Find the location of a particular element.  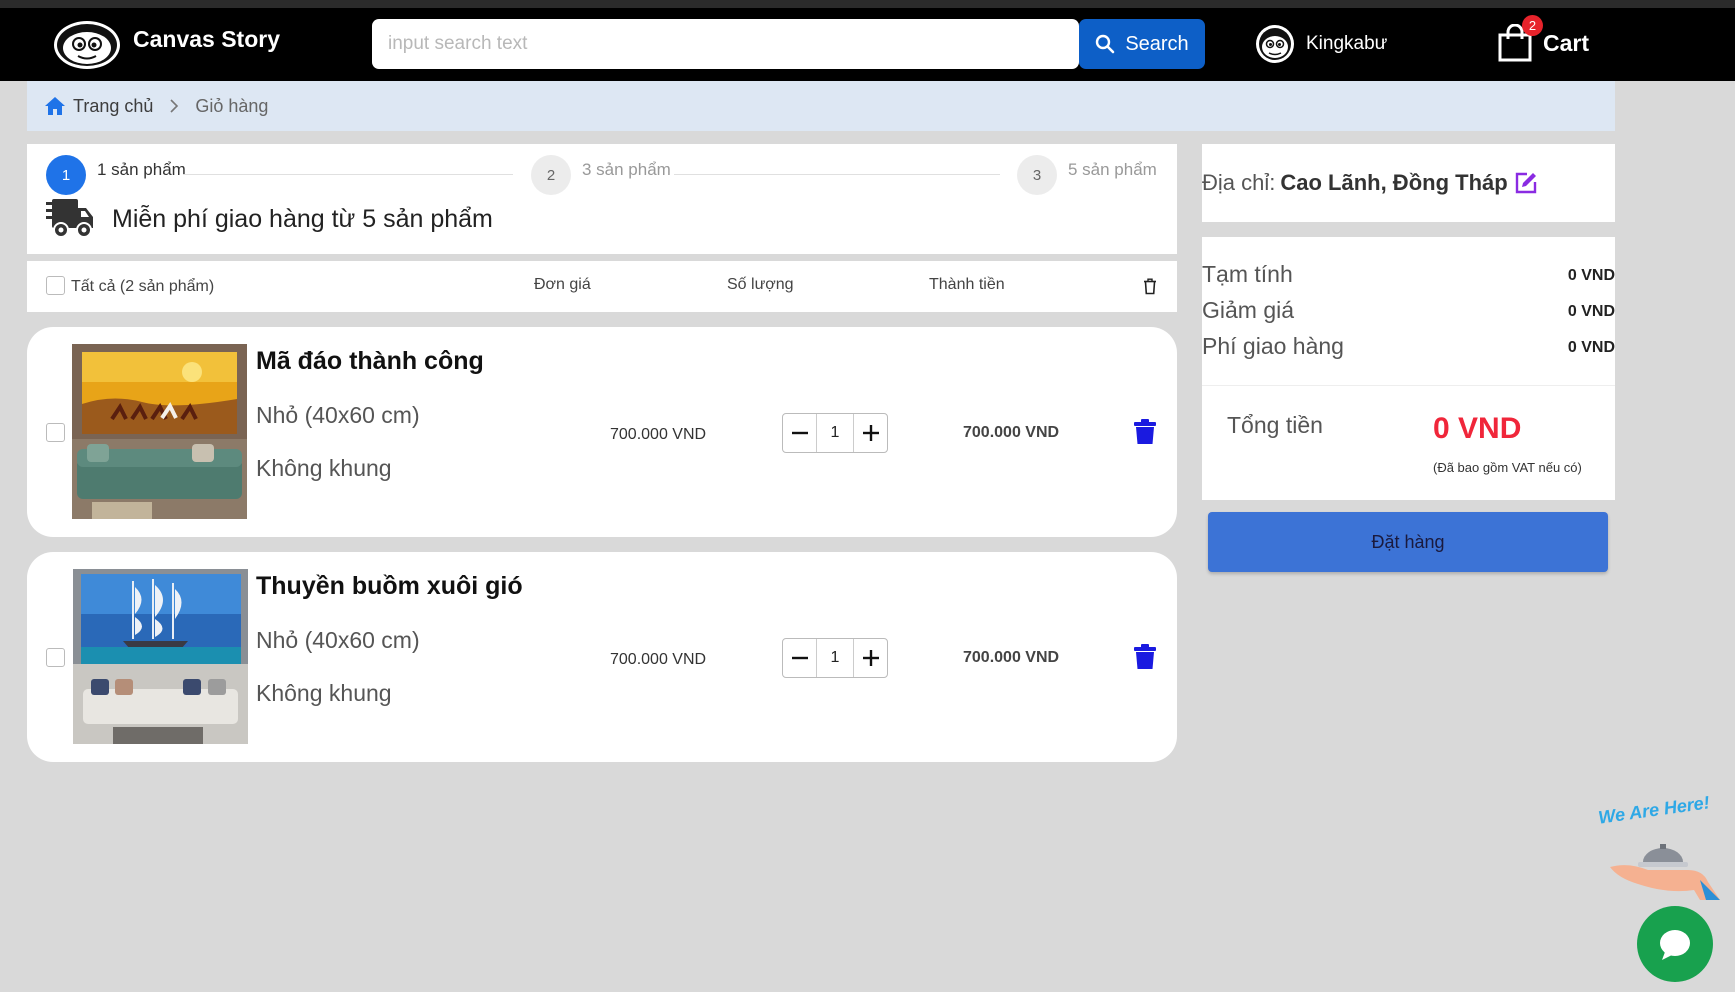

search-input is located at coordinates (725, 44).